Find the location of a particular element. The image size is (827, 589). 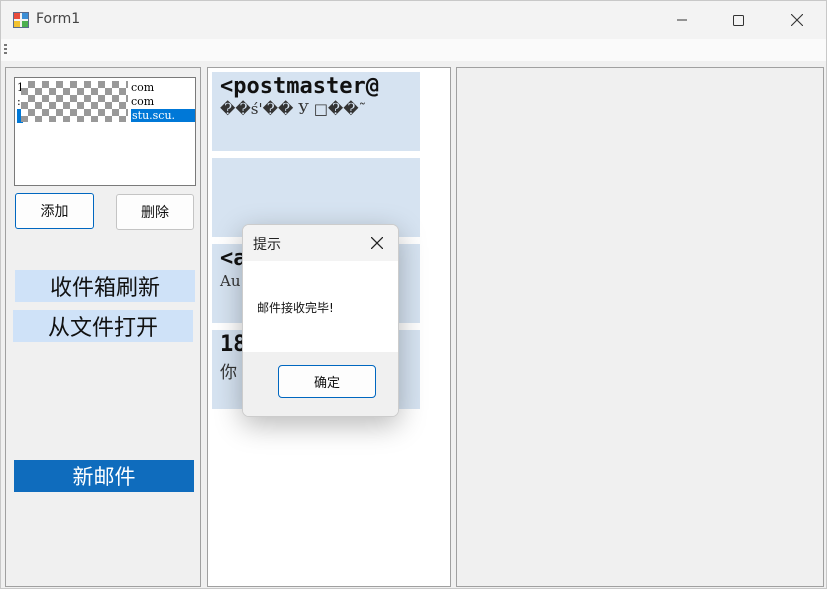

close-window-button is located at coordinates (797, 20).